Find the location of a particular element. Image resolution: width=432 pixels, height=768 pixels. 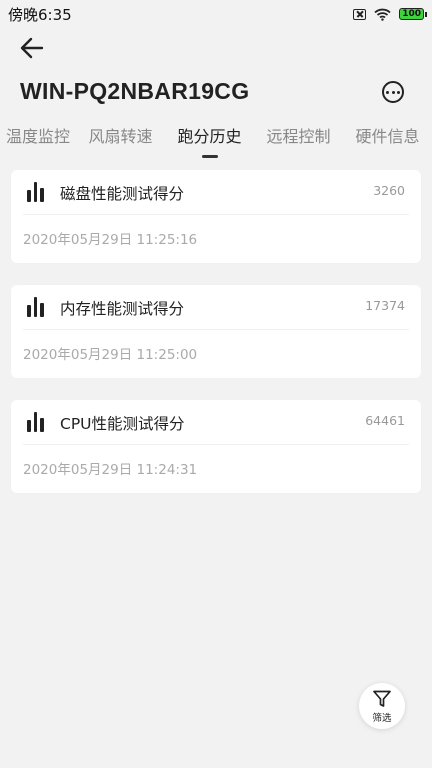

tab-hardware-info: 硬件信息 is located at coordinates (387, 142).